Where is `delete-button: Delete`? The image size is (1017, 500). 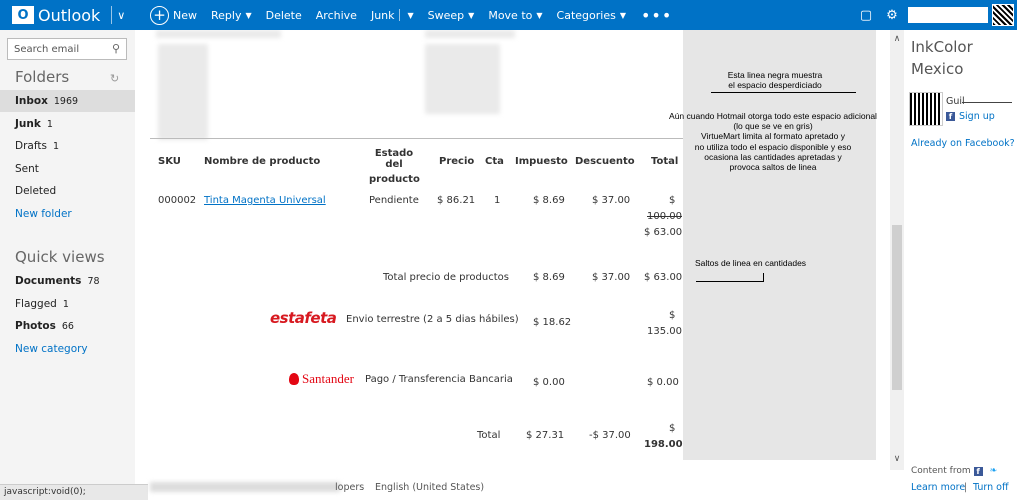 delete-button: Delete is located at coordinates (284, 15).